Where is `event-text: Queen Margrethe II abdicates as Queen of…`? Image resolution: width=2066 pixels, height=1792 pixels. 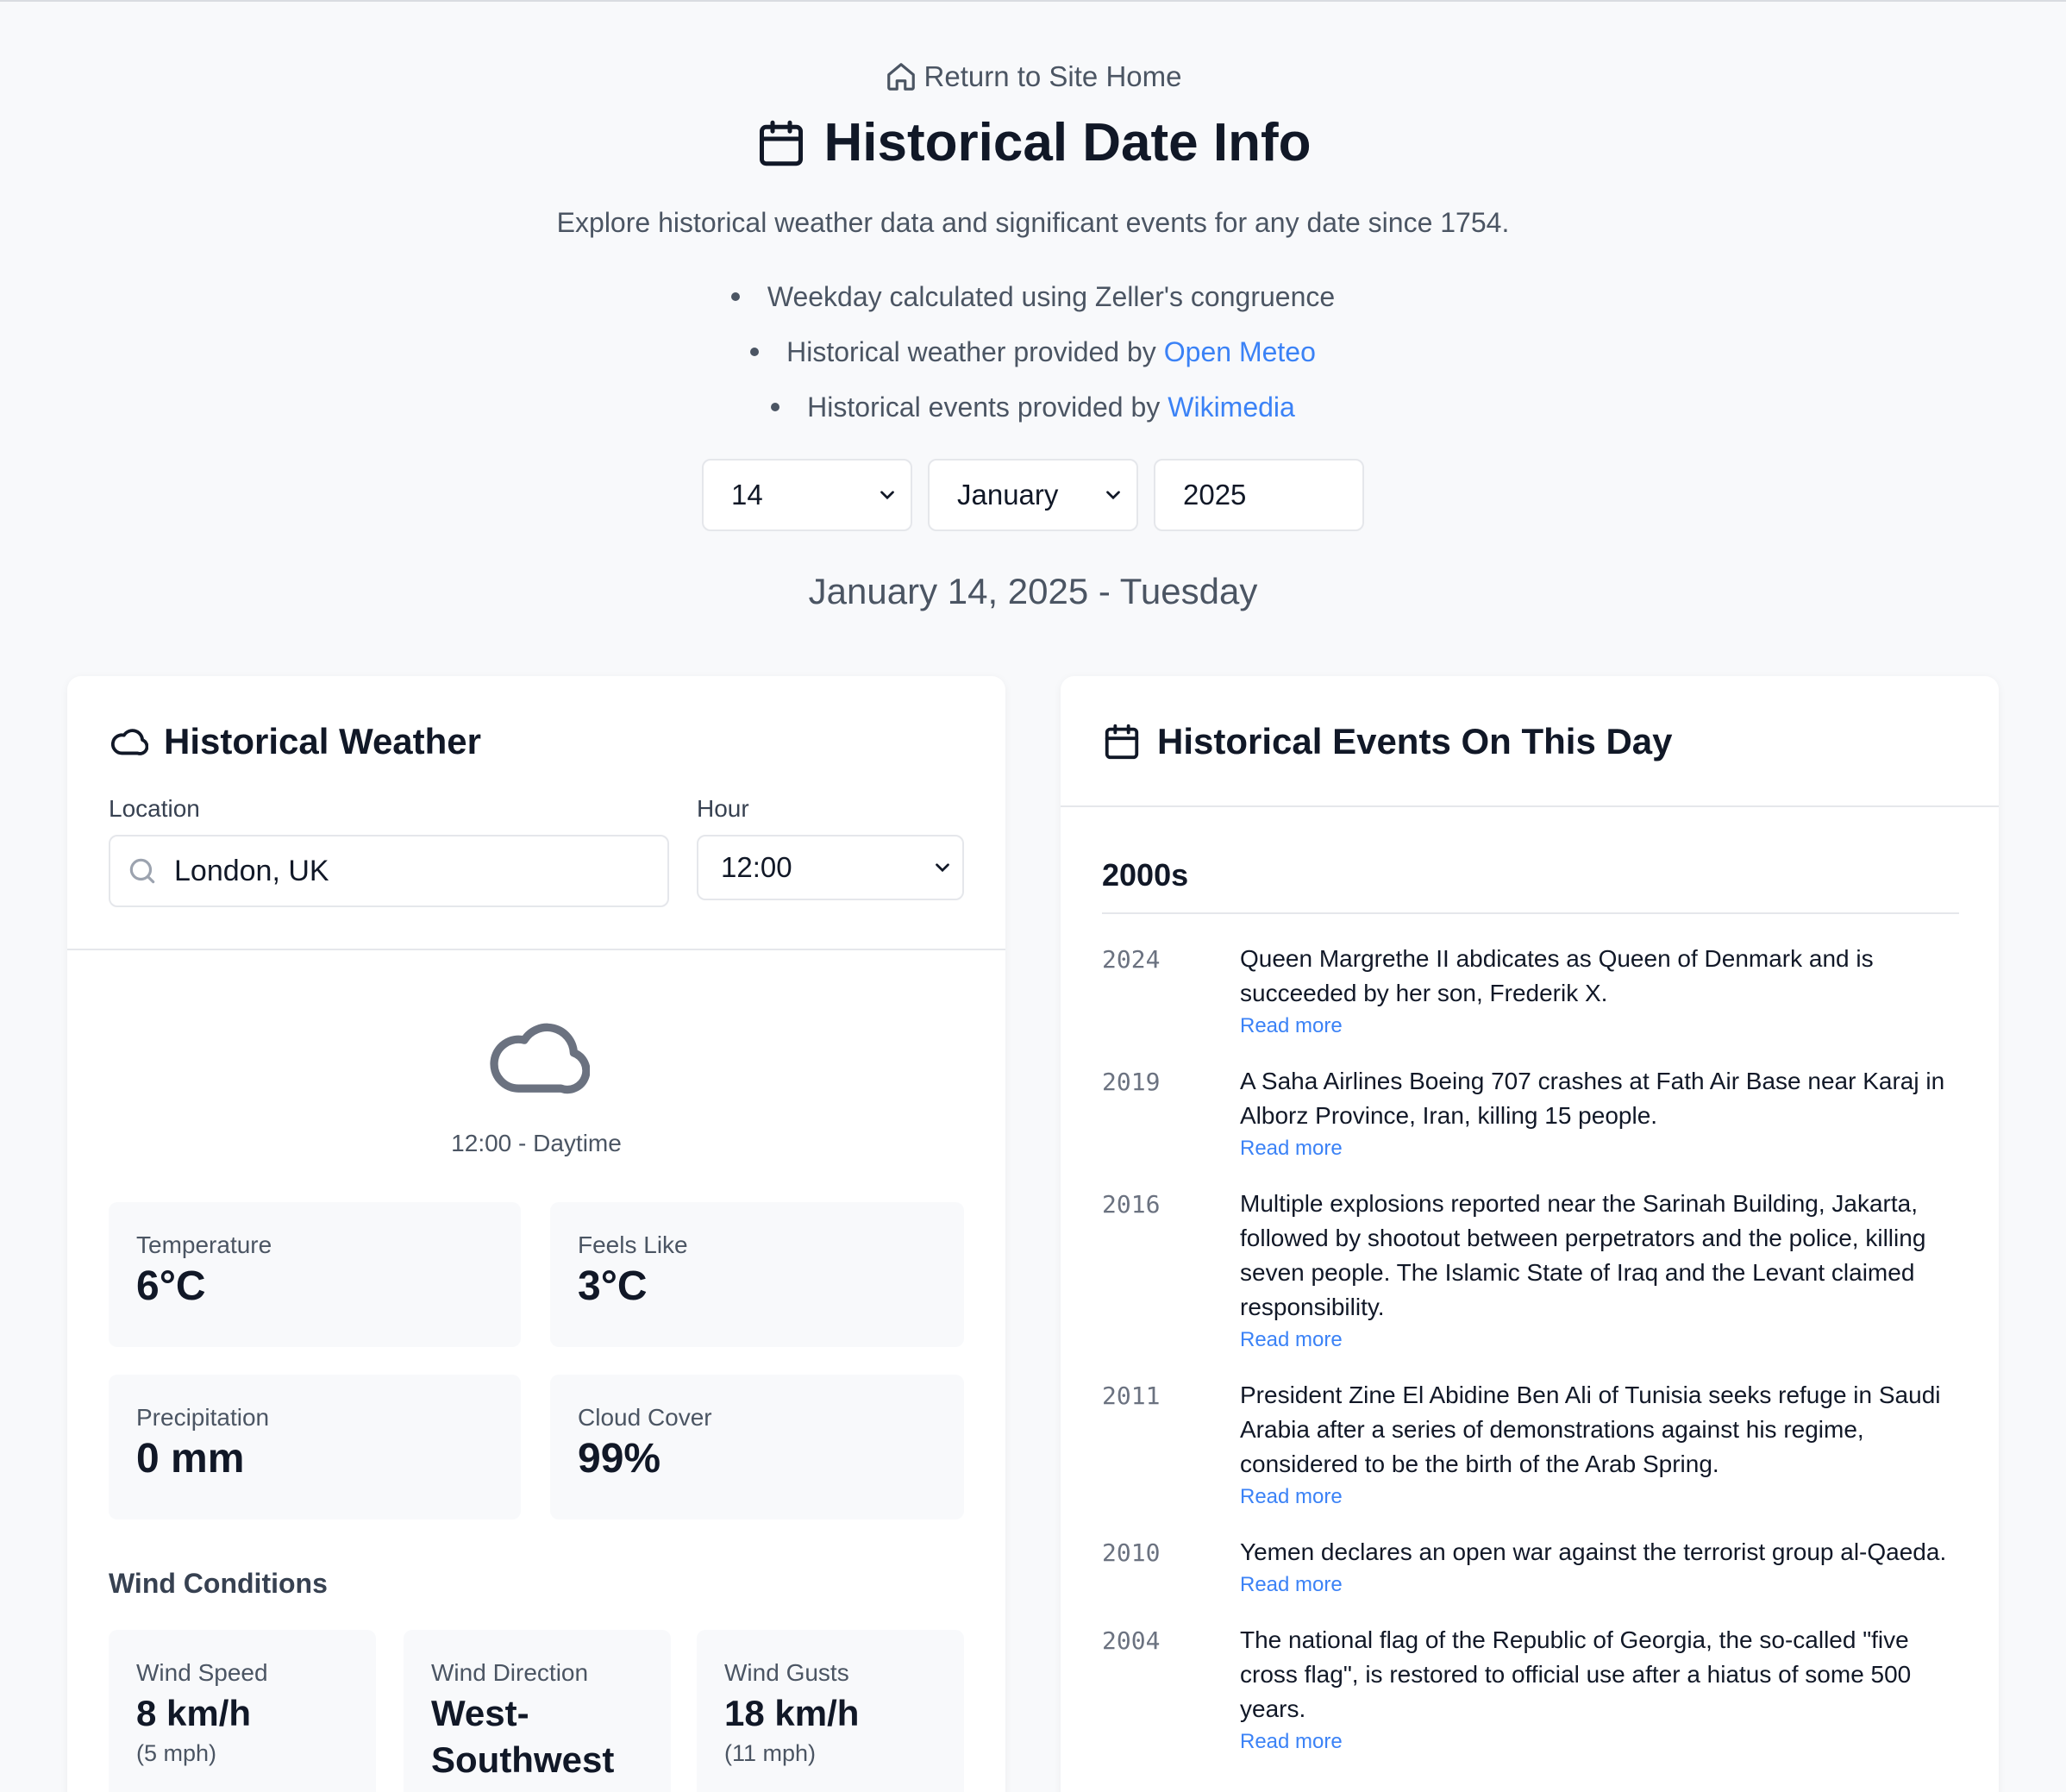 event-text: Queen Margrethe II abdicates as Queen of… is located at coordinates (1557, 975).